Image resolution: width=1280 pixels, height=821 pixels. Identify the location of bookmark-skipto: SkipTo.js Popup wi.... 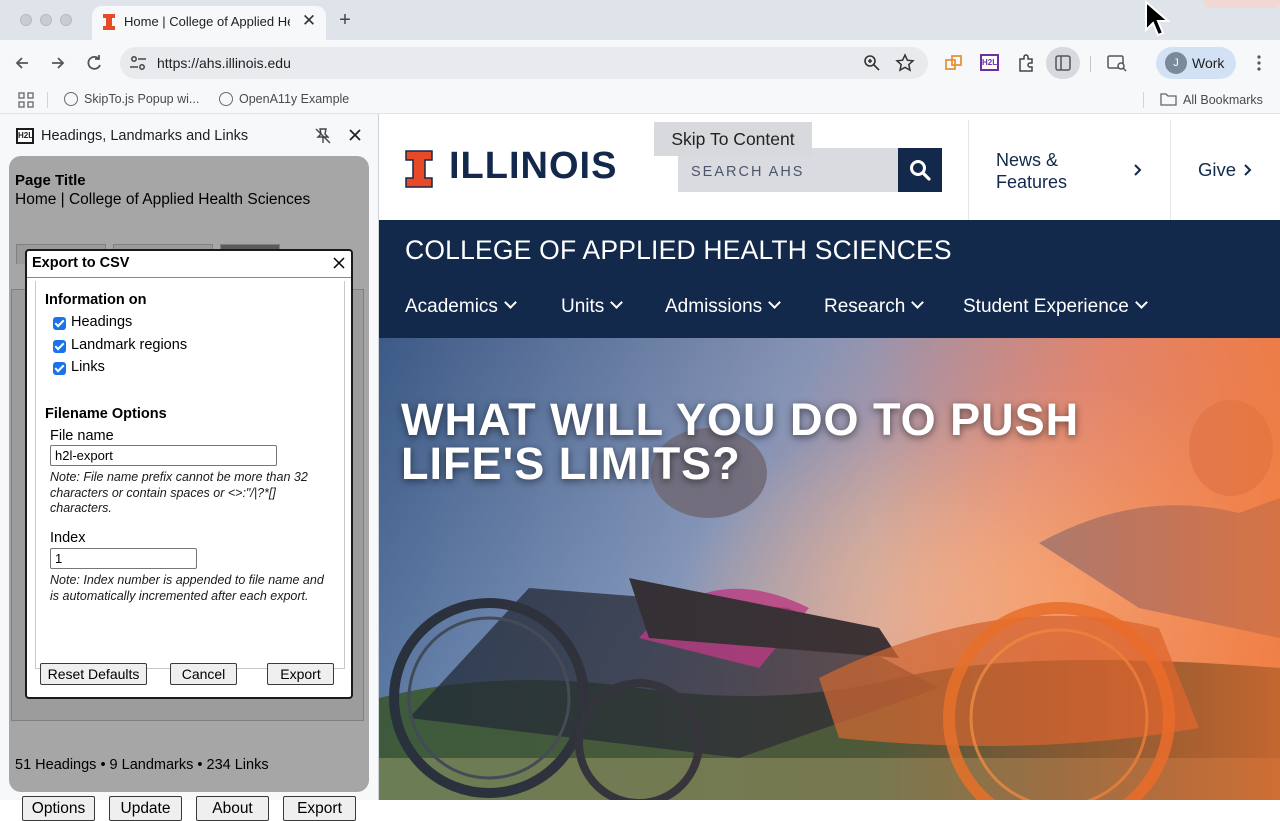
(131, 99).